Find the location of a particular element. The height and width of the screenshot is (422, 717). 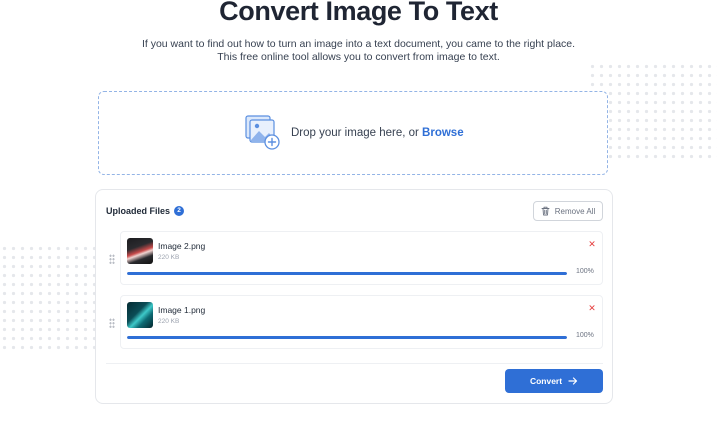

image-dropzone: Drop your image here, or Browse is located at coordinates (353, 133).